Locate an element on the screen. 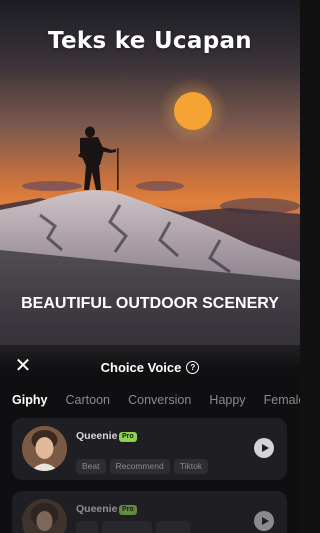 This screenshot has width=320, height=533. tab-happy: Happy is located at coordinates (227, 400).